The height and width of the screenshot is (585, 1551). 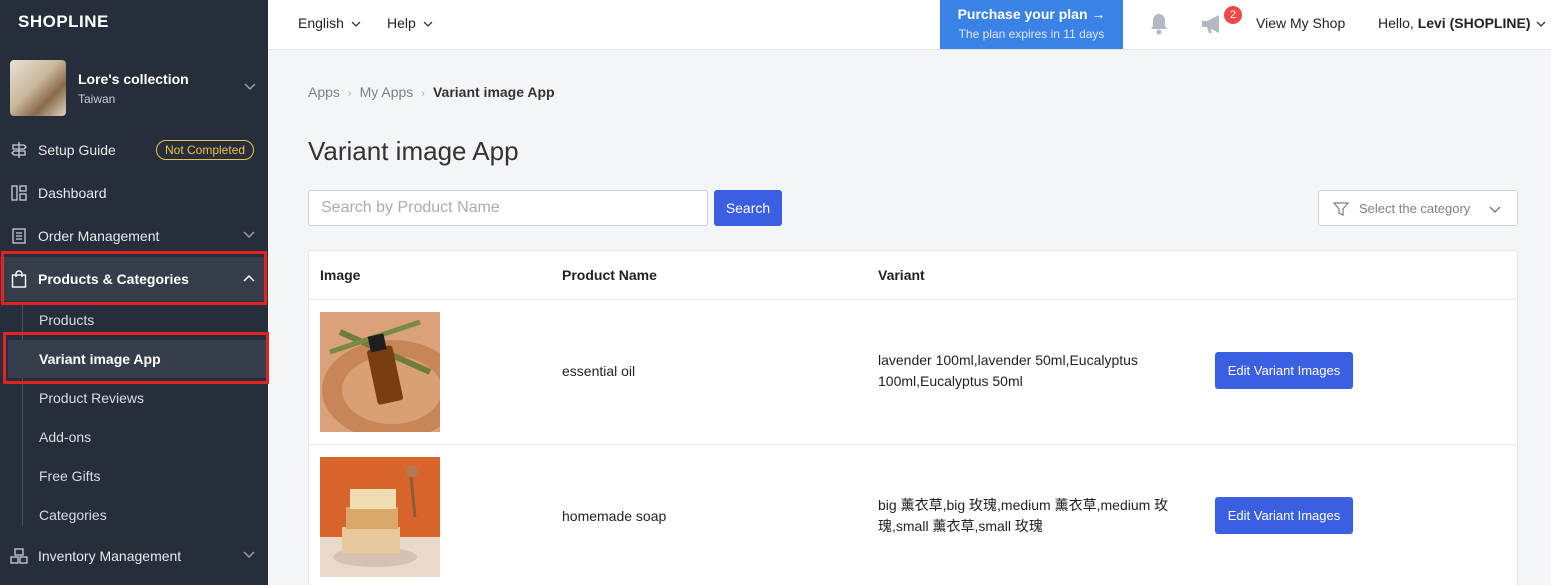 What do you see at coordinates (1031, 34) in the screenshot?
I see `plan-expiry-text: The plan expires in 11 days` at bounding box center [1031, 34].